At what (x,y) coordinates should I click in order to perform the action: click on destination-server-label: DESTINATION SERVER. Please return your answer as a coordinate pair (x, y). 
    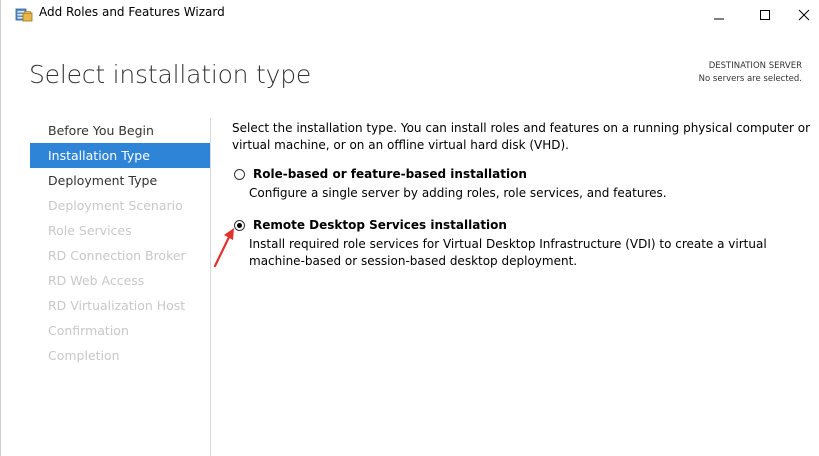
    Looking at the image, I should click on (755, 66).